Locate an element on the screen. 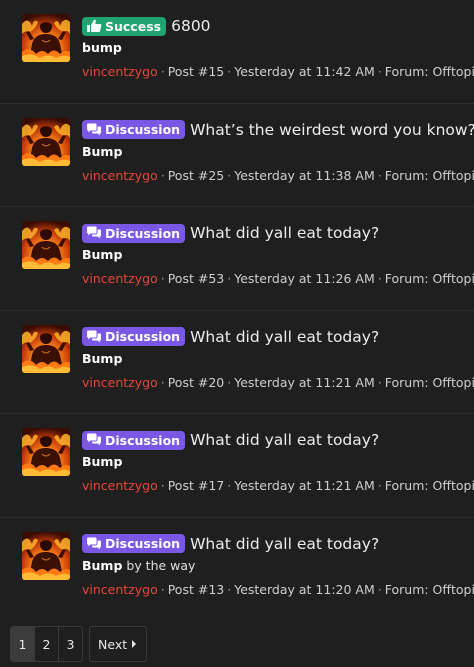 The width and height of the screenshot is (474, 667). post-number: Post #17 is located at coordinates (196, 485).